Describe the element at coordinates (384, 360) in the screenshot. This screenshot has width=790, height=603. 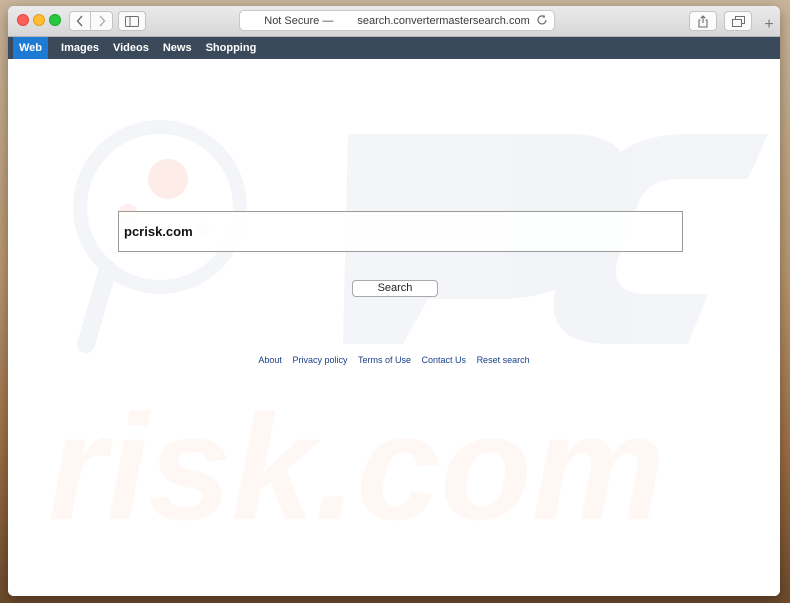
I see `footer-link-terms-of-use: Terms of Use` at that location.